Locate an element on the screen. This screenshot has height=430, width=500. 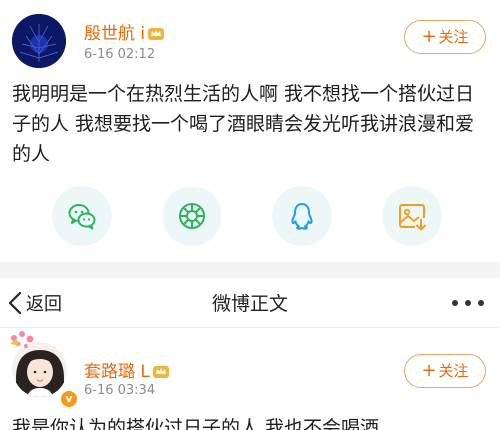
post-text: 我是你认为的搭伙过日子的人 我也不会喝酒 is located at coordinates (196, 423).